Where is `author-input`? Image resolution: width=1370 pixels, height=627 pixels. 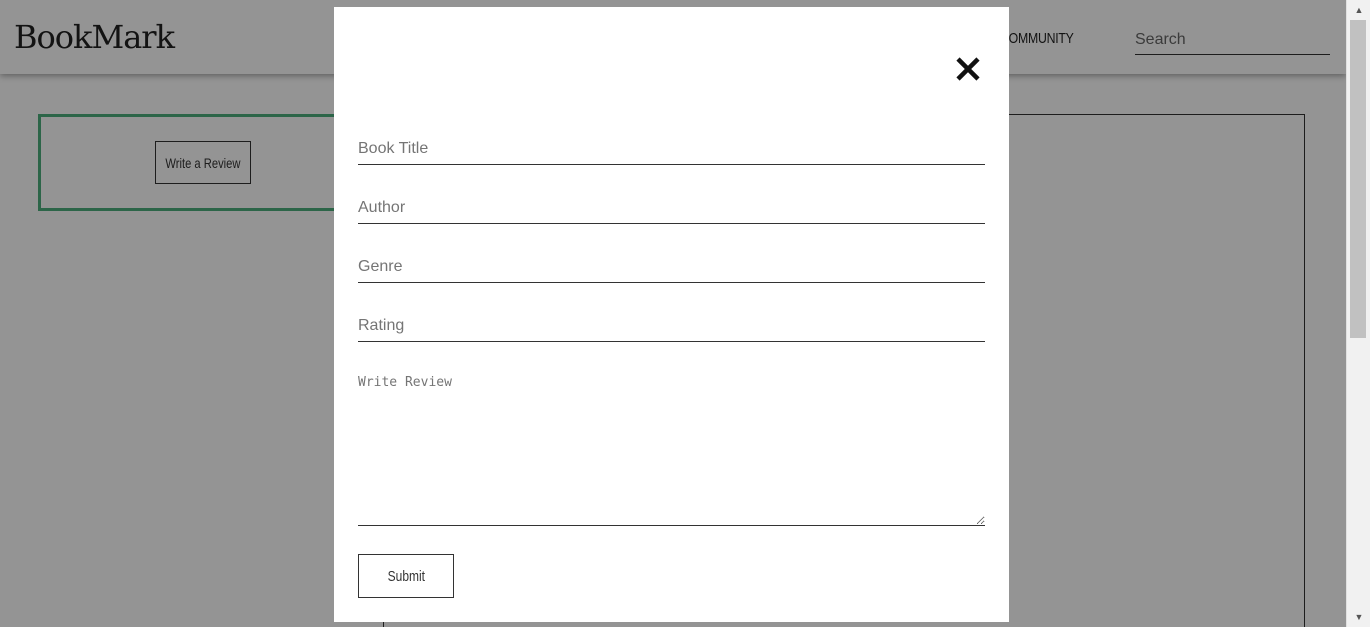
author-input is located at coordinates (671, 207).